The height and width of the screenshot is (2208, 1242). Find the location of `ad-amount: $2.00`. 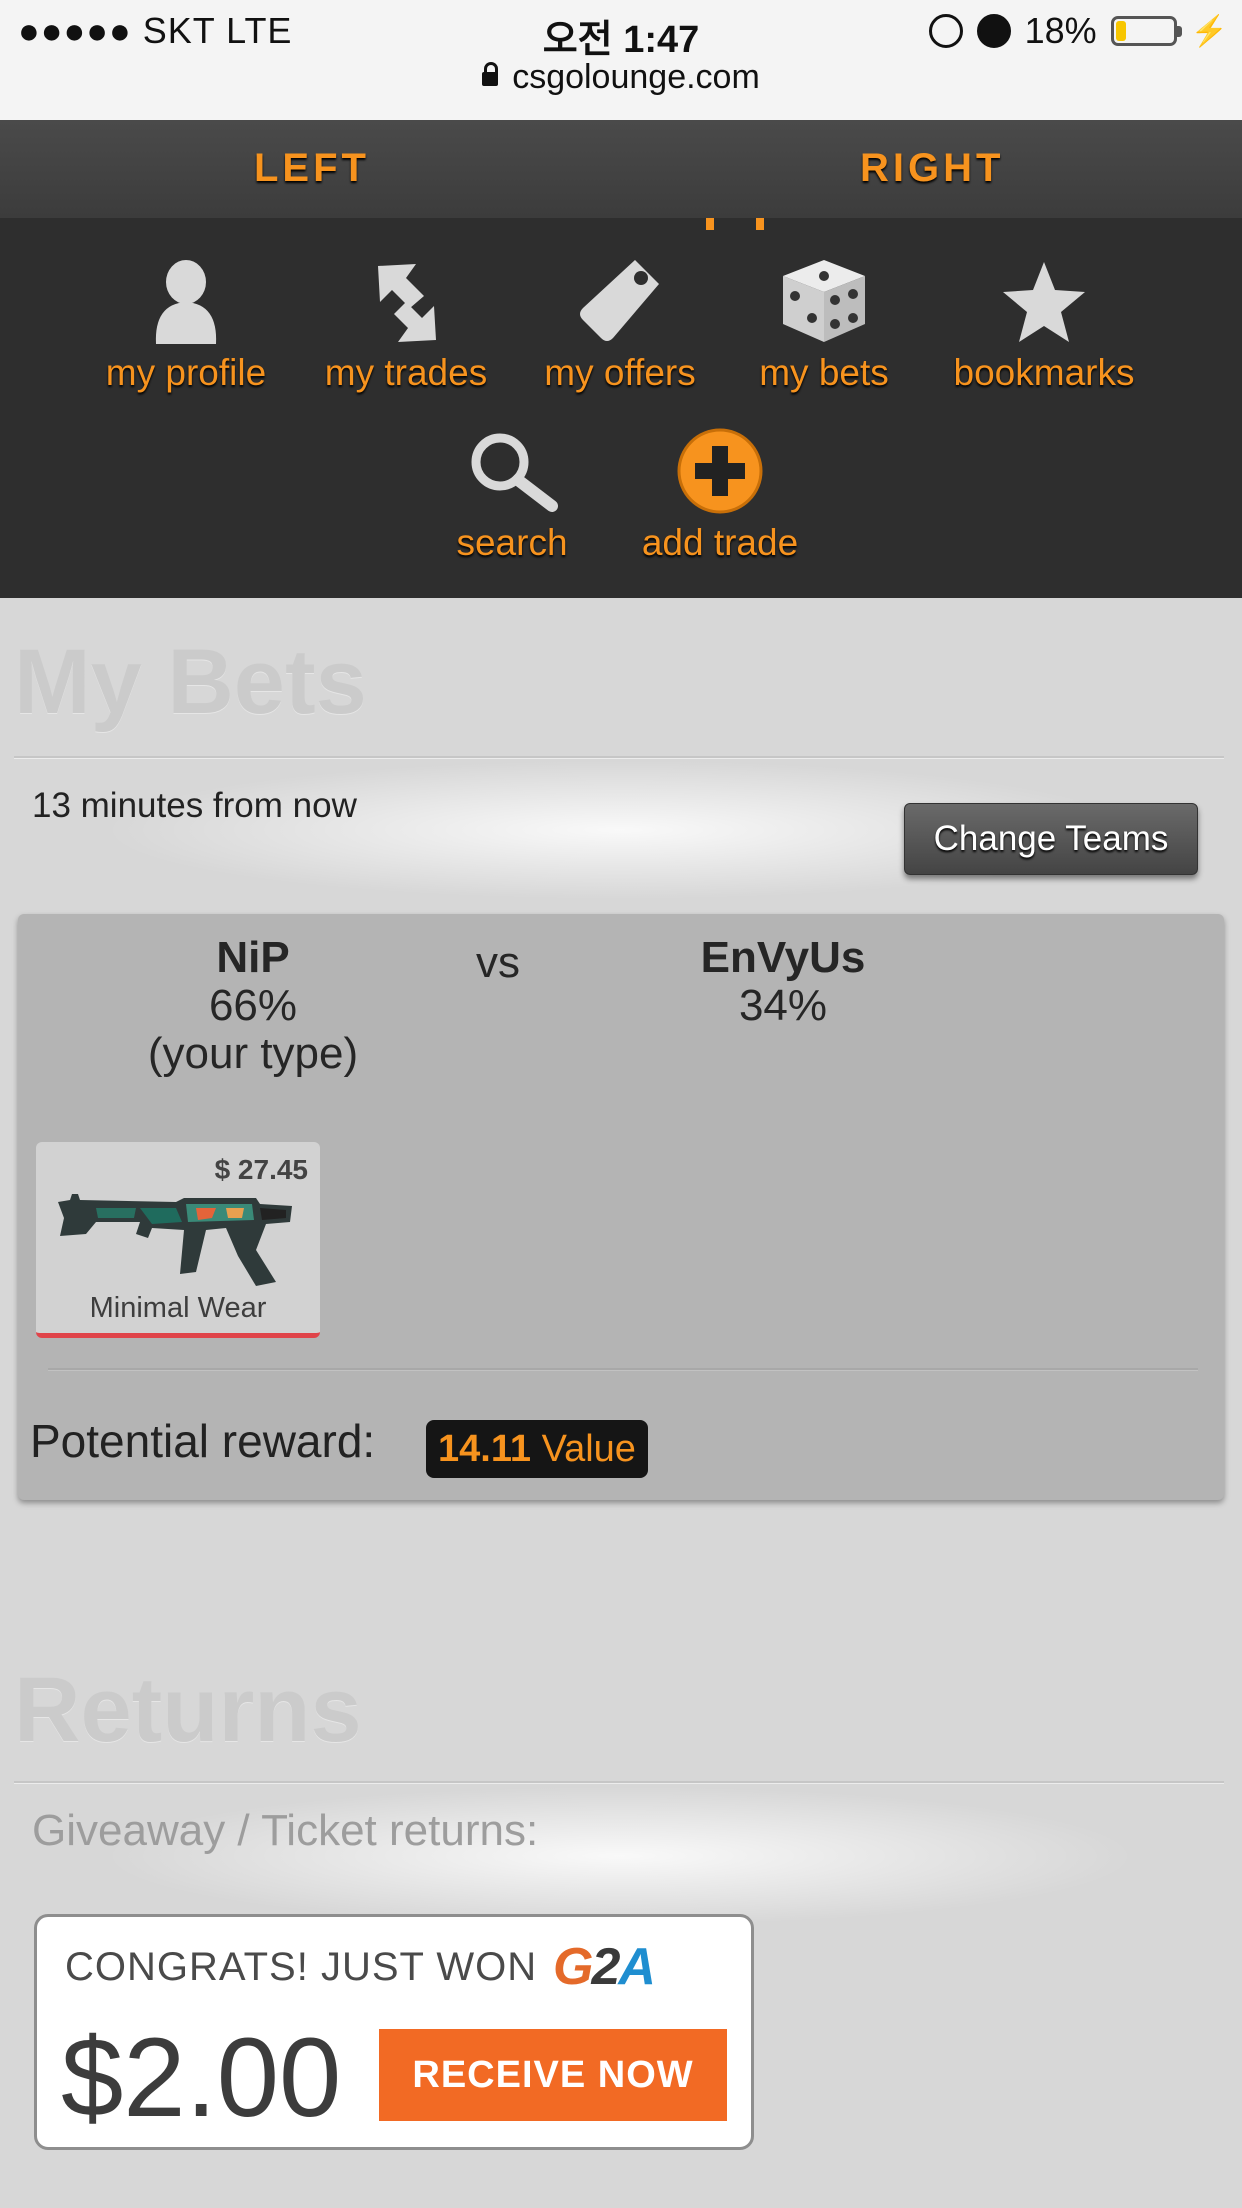

ad-amount: $2.00 is located at coordinates (201, 2077).